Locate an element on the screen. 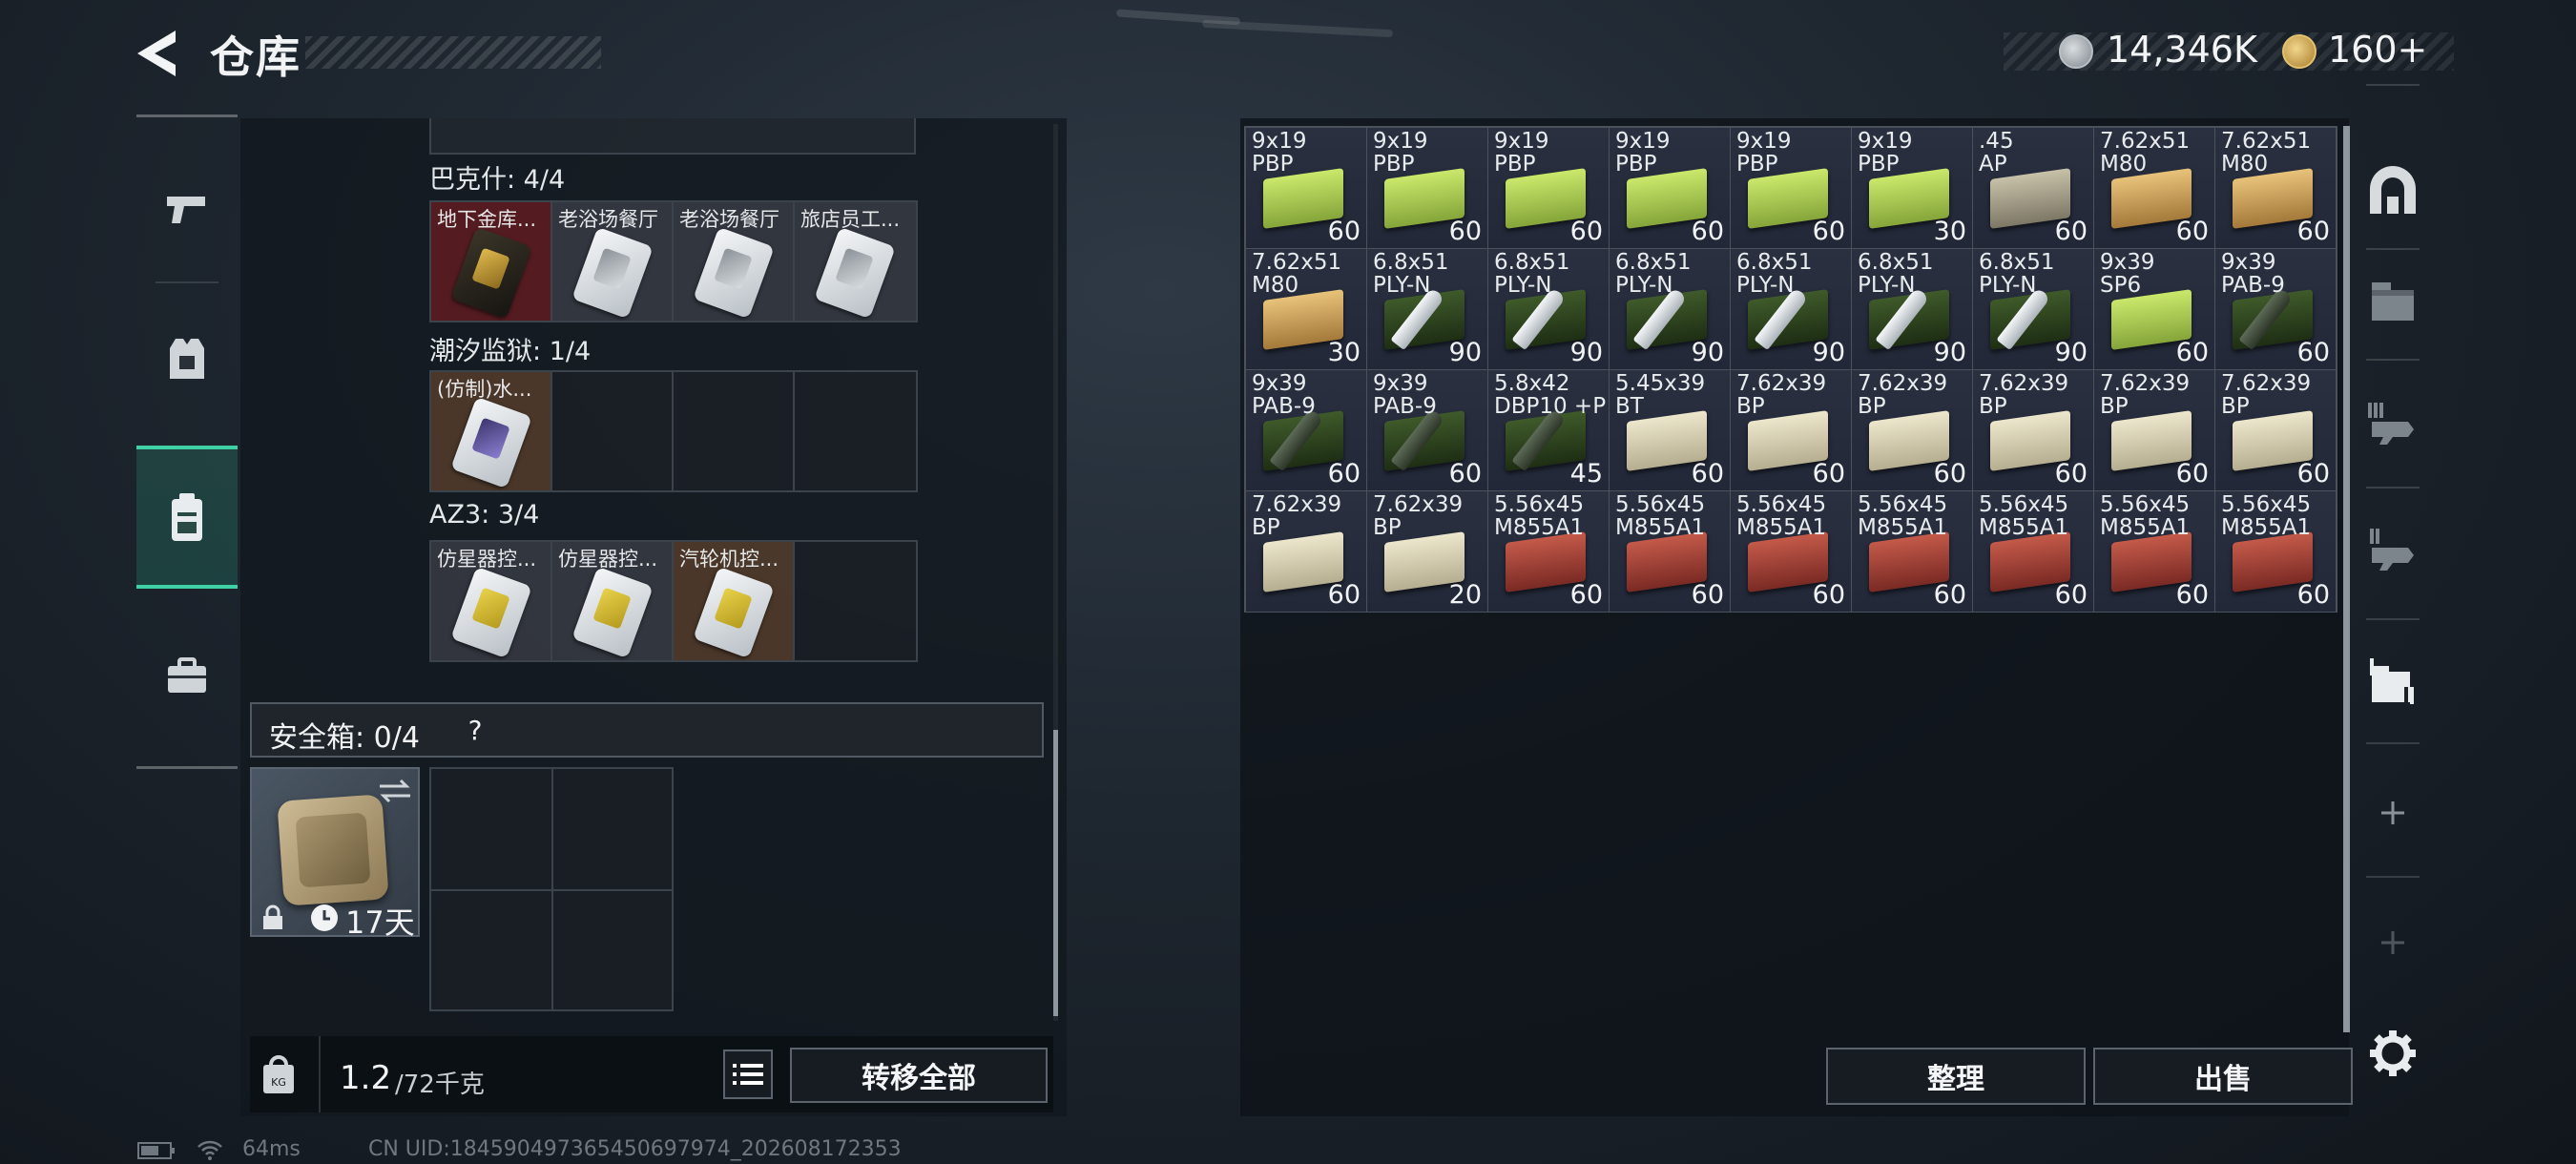 The height and width of the screenshot is (1164, 2576). ammo-item: 5.45x39 BT 60 is located at coordinates (1670, 430).